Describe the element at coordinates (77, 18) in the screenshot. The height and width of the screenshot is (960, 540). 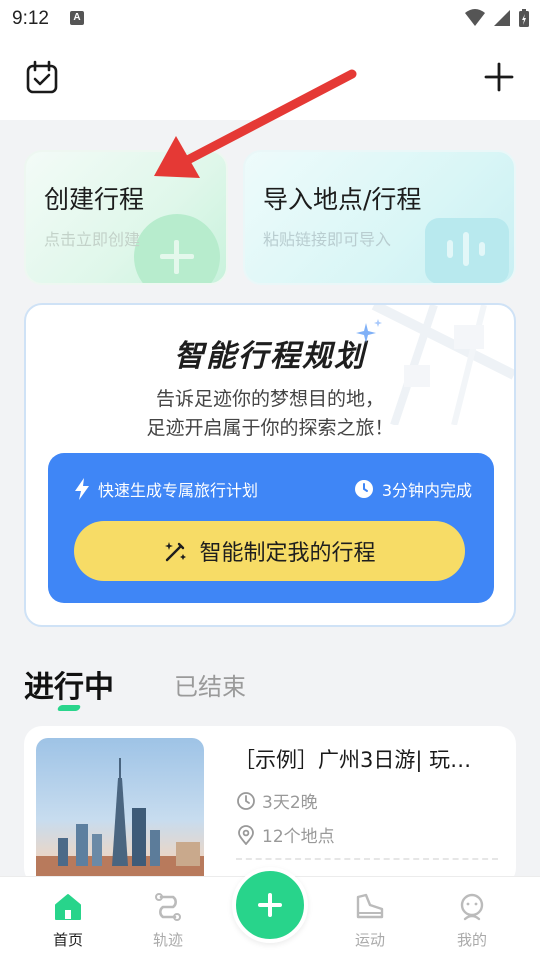
I see `notification-icon: A` at that location.